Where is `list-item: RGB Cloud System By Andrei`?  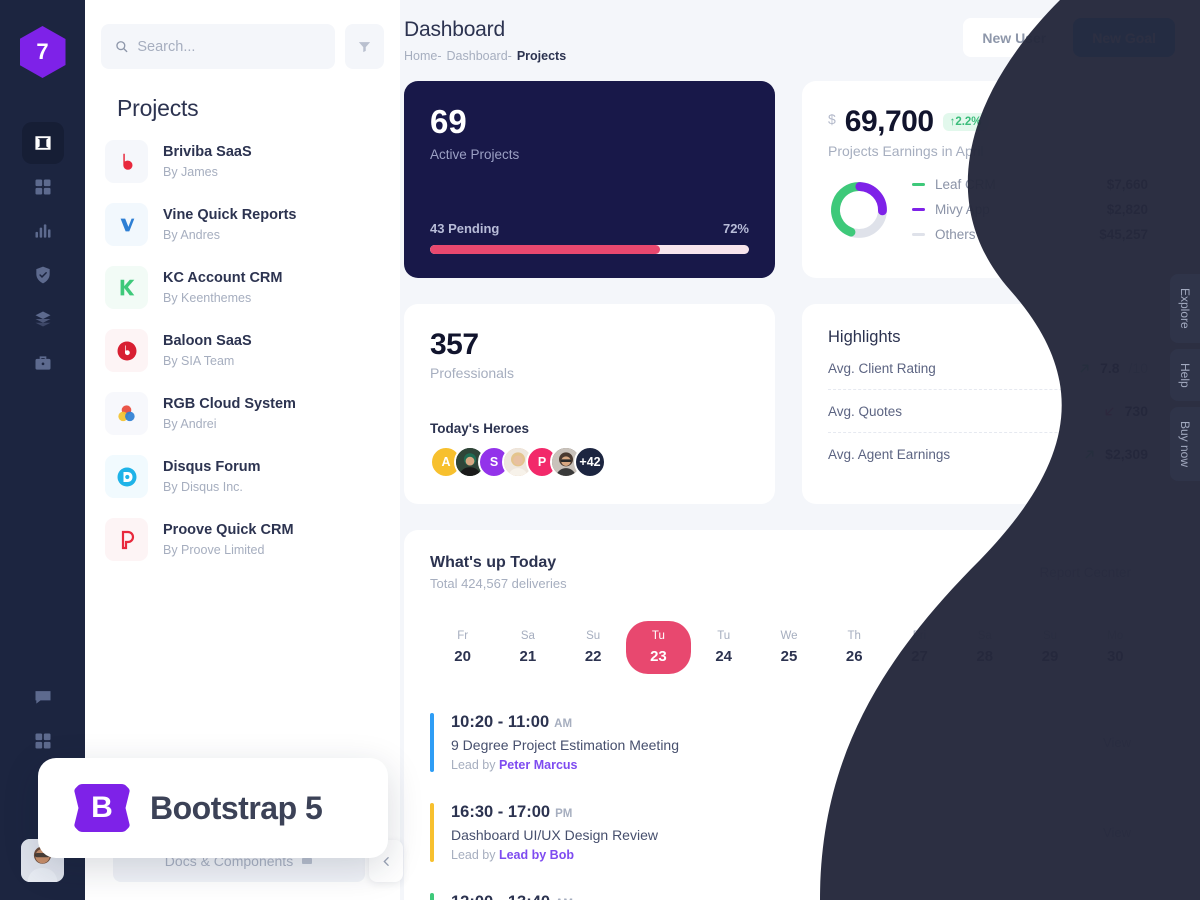 list-item: RGB Cloud System By Andrei is located at coordinates (252, 413).